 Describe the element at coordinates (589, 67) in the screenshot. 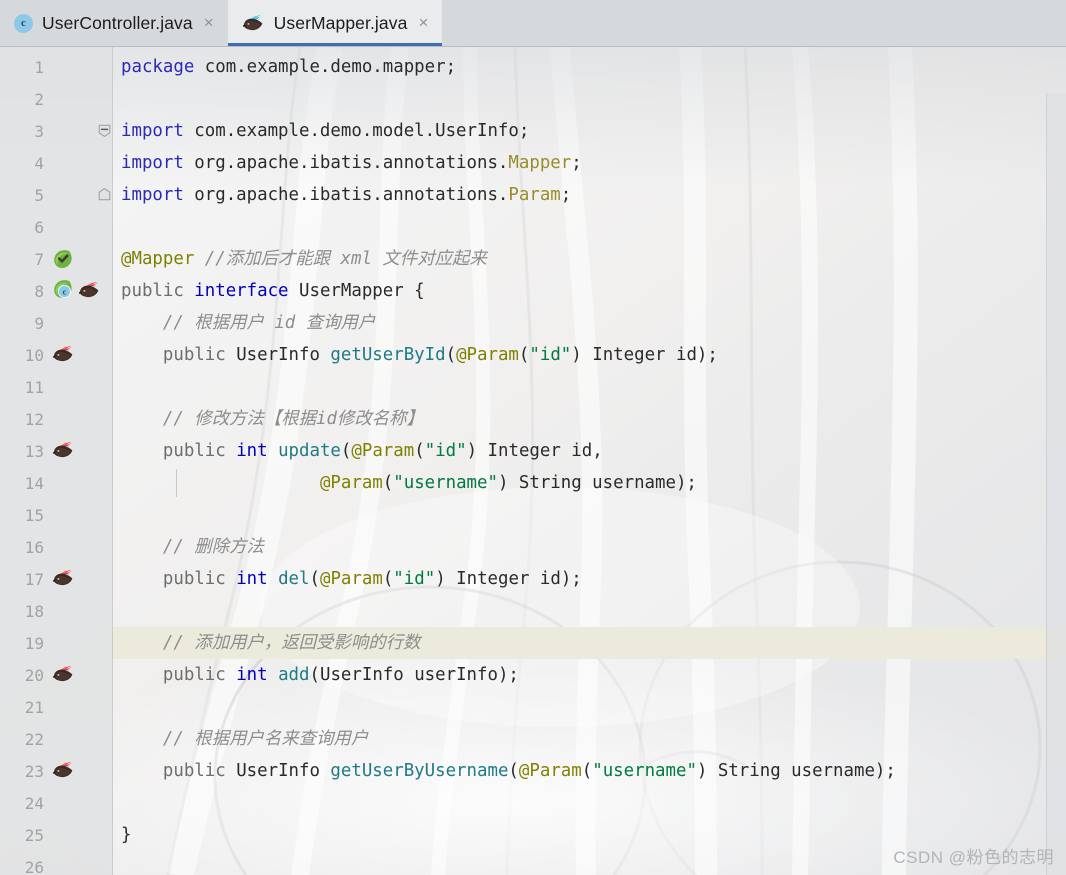

I see `code-line: package com.example.demo.mapper;` at that location.